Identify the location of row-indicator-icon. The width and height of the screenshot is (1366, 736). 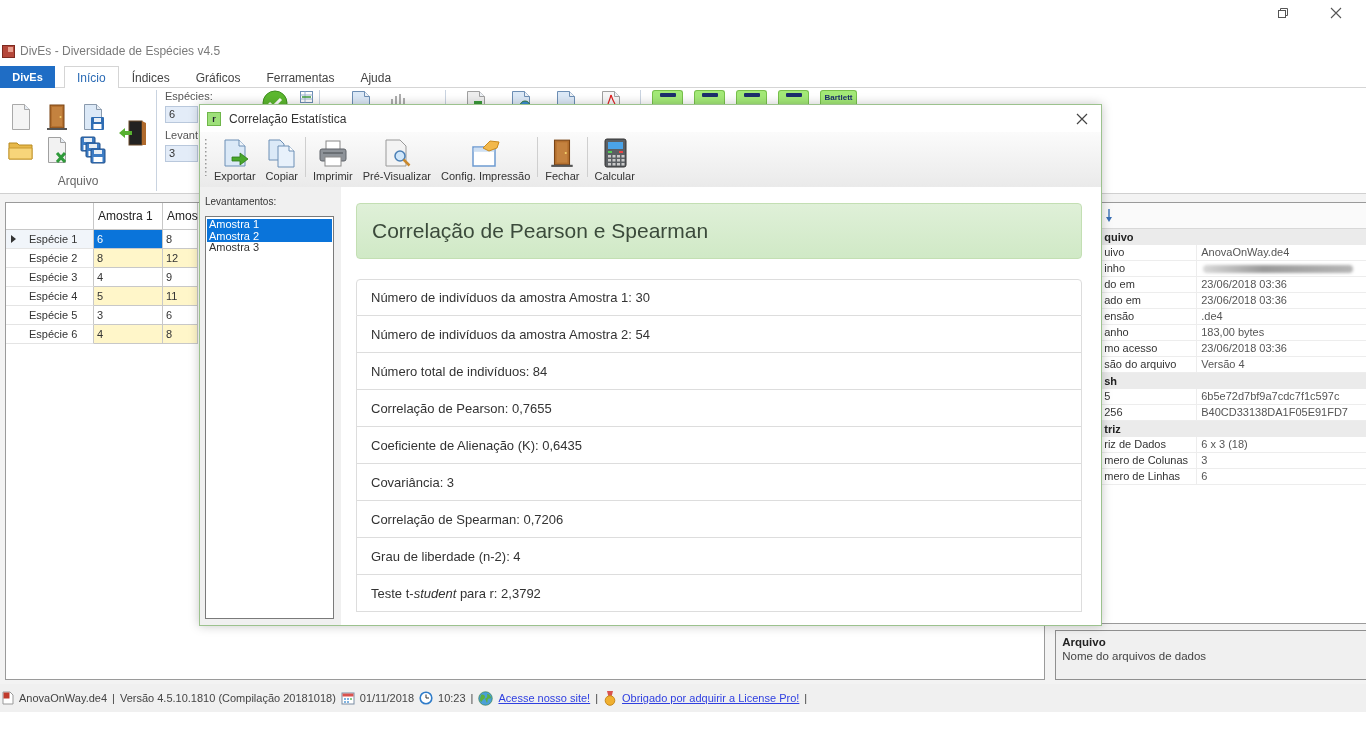
(13, 239).